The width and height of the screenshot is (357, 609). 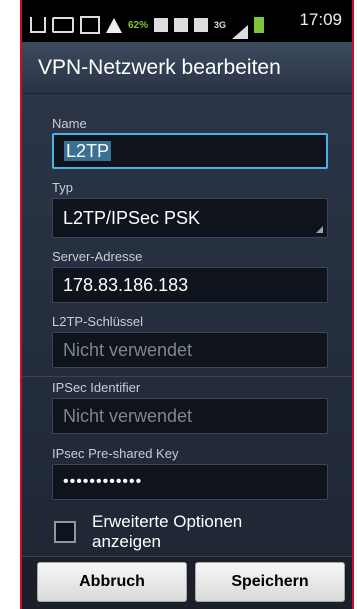 What do you see at coordinates (320, 19) in the screenshot?
I see `clock: 17:09` at bounding box center [320, 19].